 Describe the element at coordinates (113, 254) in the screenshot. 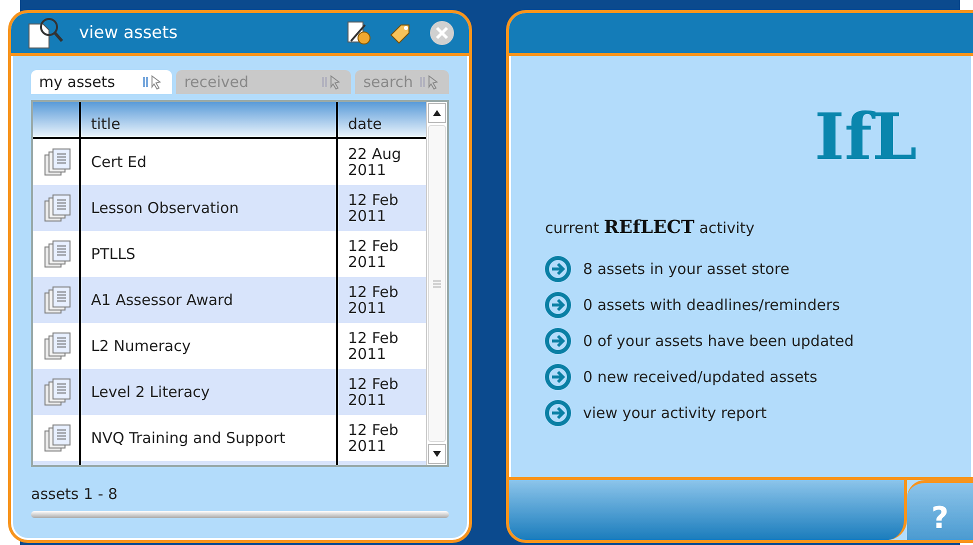

I see `table-cell: PTLLS` at that location.